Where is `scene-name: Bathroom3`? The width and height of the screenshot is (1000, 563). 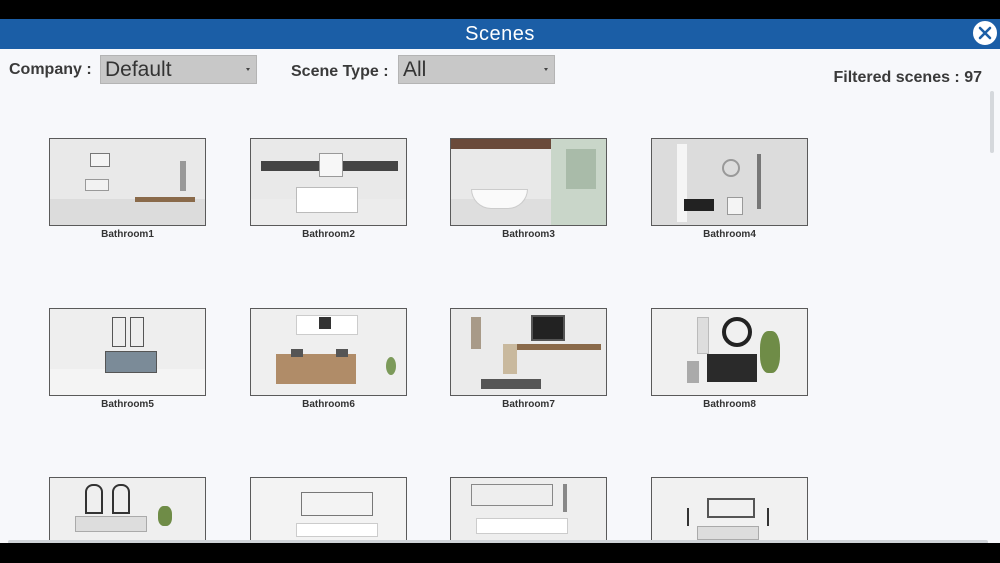
scene-name: Bathroom3 is located at coordinates (528, 234).